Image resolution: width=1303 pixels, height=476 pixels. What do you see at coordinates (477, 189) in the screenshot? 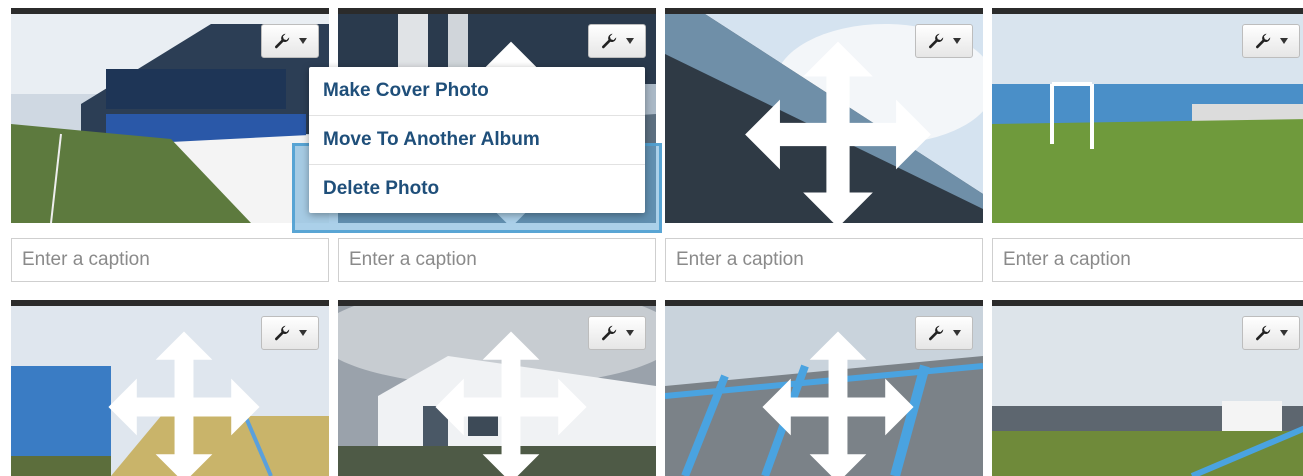
I see `delete-photo-item: Delete Photo` at bounding box center [477, 189].